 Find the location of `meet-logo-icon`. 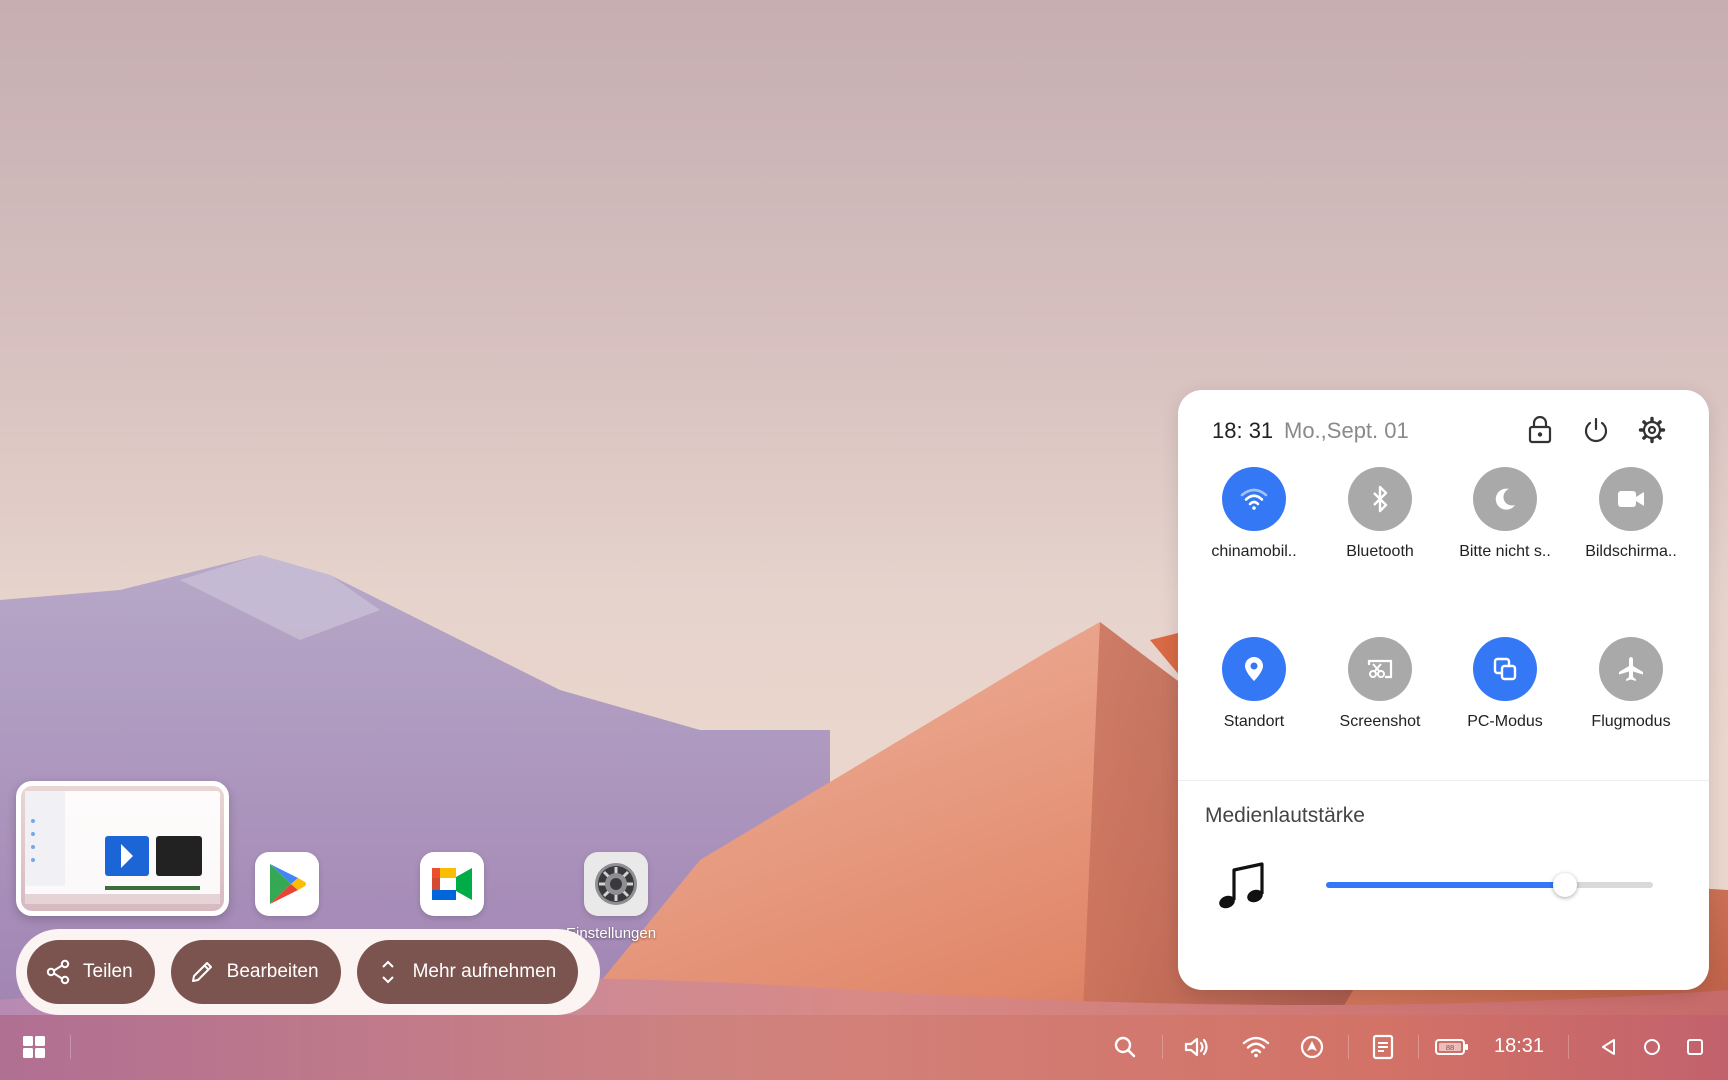

meet-logo-icon is located at coordinates (452, 884).